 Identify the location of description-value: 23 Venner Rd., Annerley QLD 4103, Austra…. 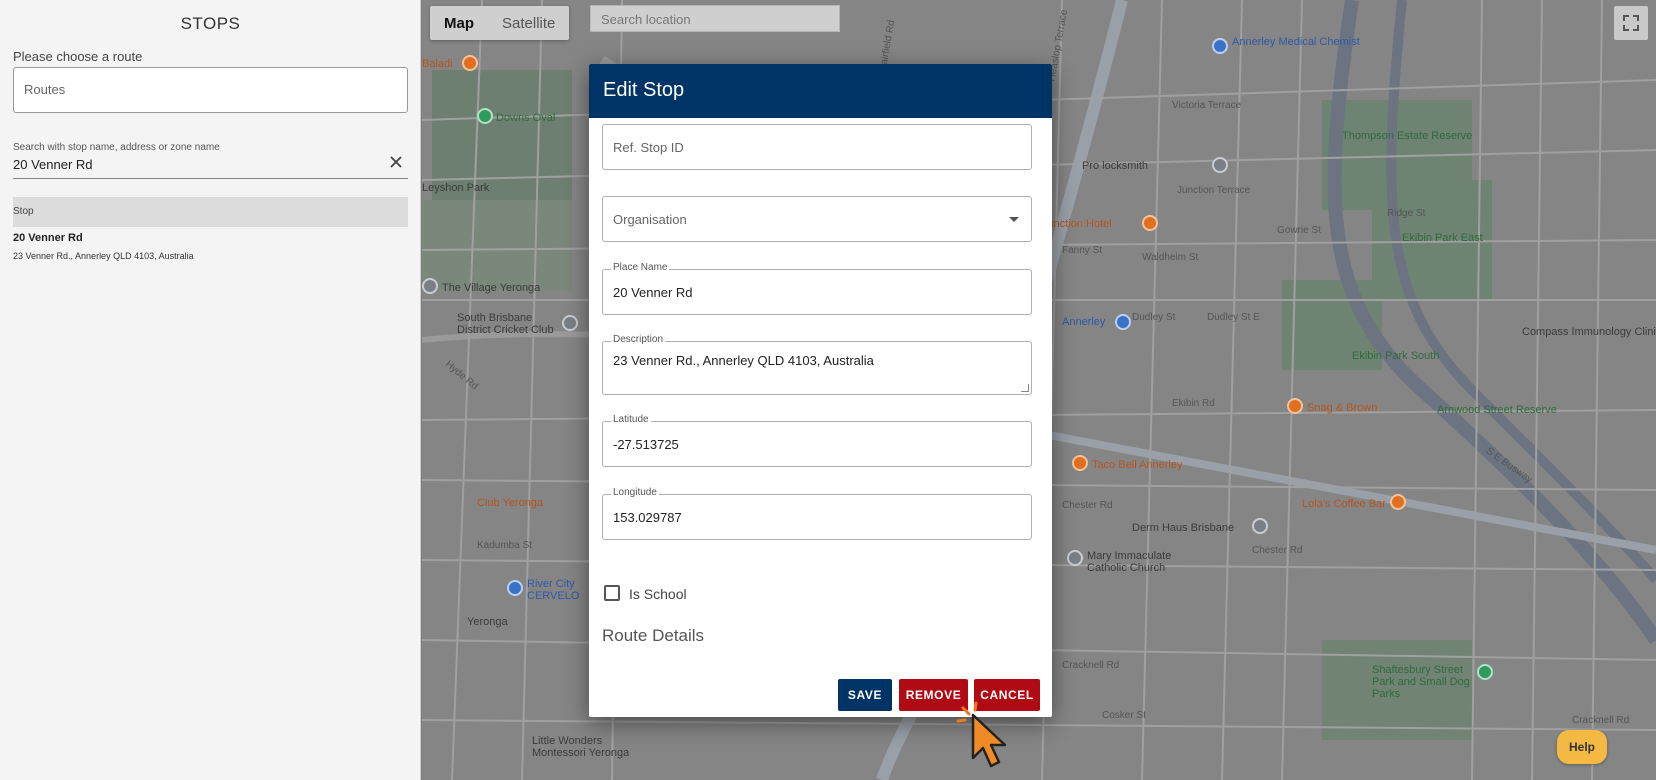
(743, 360).